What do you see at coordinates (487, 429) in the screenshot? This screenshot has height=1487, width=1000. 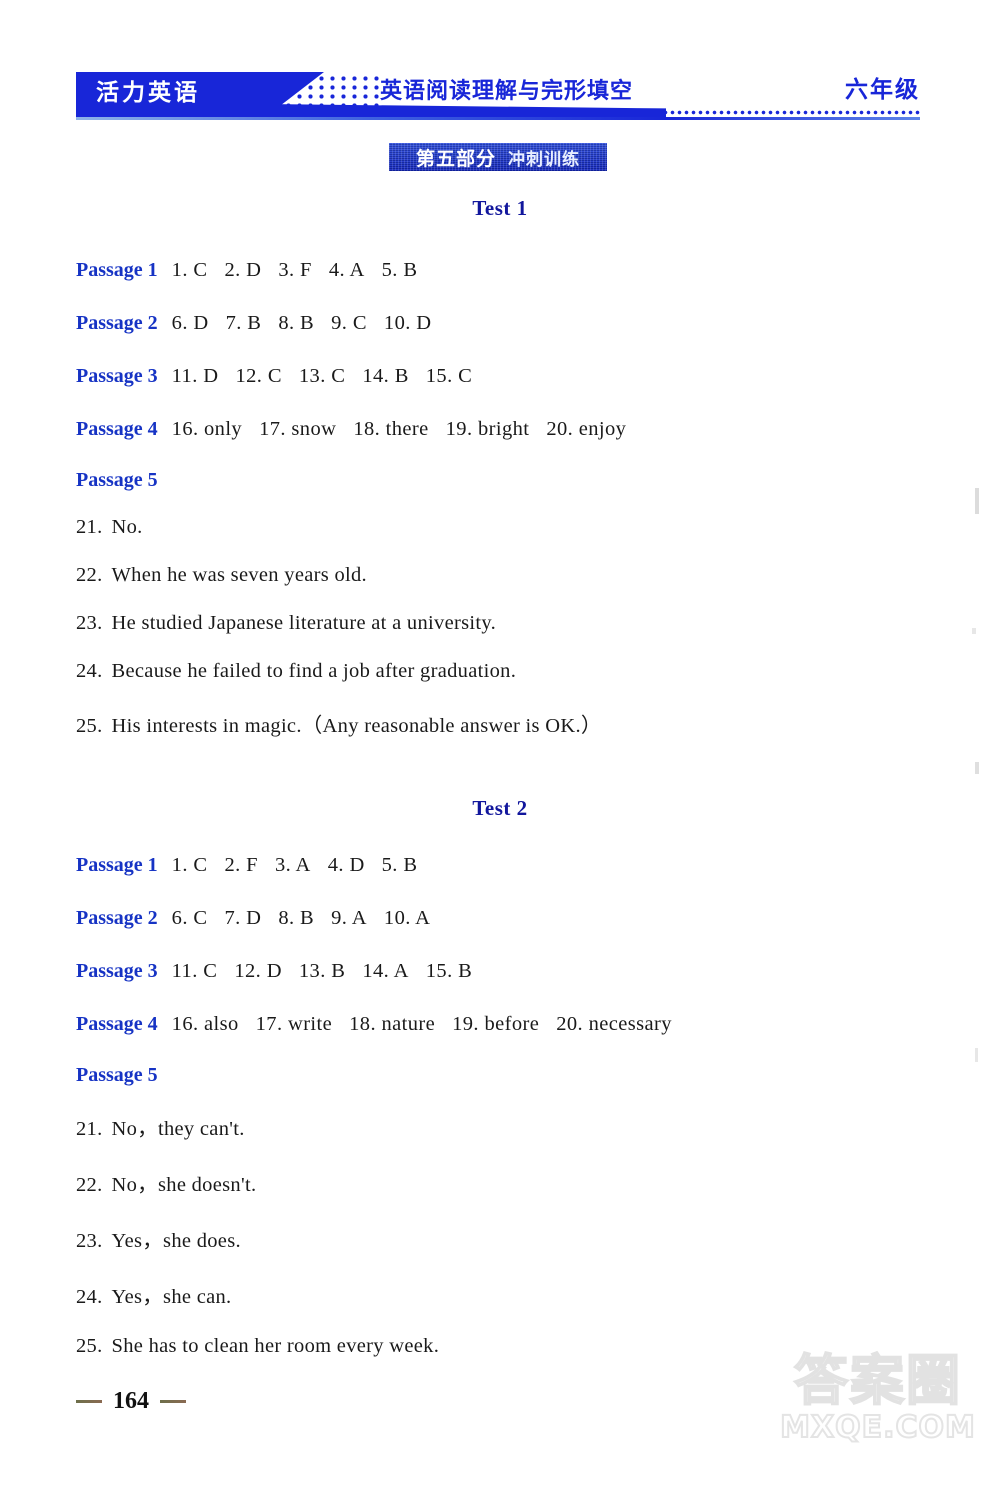 I see `answer-item: 19. bright` at bounding box center [487, 429].